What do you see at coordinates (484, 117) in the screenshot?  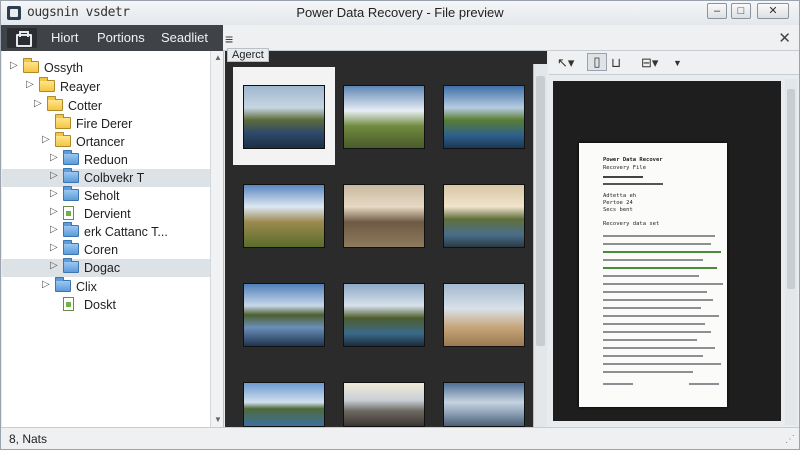 I see `thumbnail-lake-mountains` at bounding box center [484, 117].